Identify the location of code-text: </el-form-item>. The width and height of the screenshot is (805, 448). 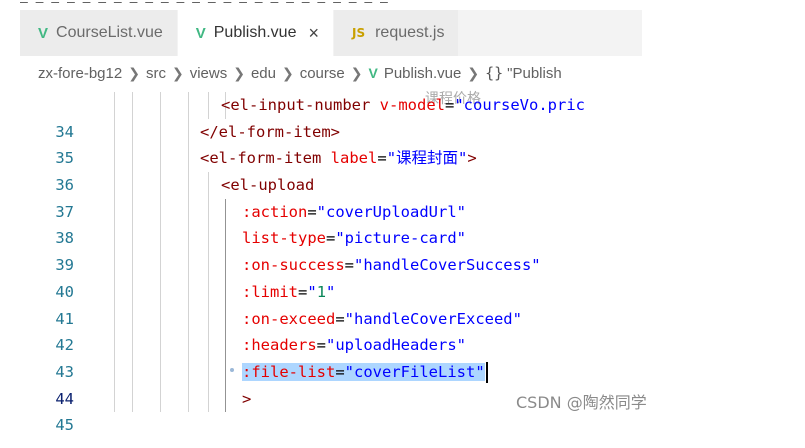
(270, 131).